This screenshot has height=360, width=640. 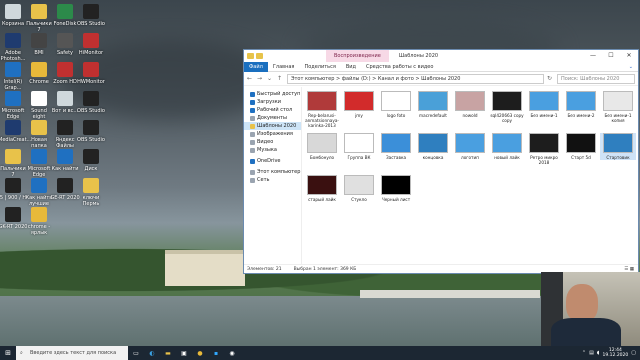 I want to click on file-item: старый лайк, so click(x=322, y=188).